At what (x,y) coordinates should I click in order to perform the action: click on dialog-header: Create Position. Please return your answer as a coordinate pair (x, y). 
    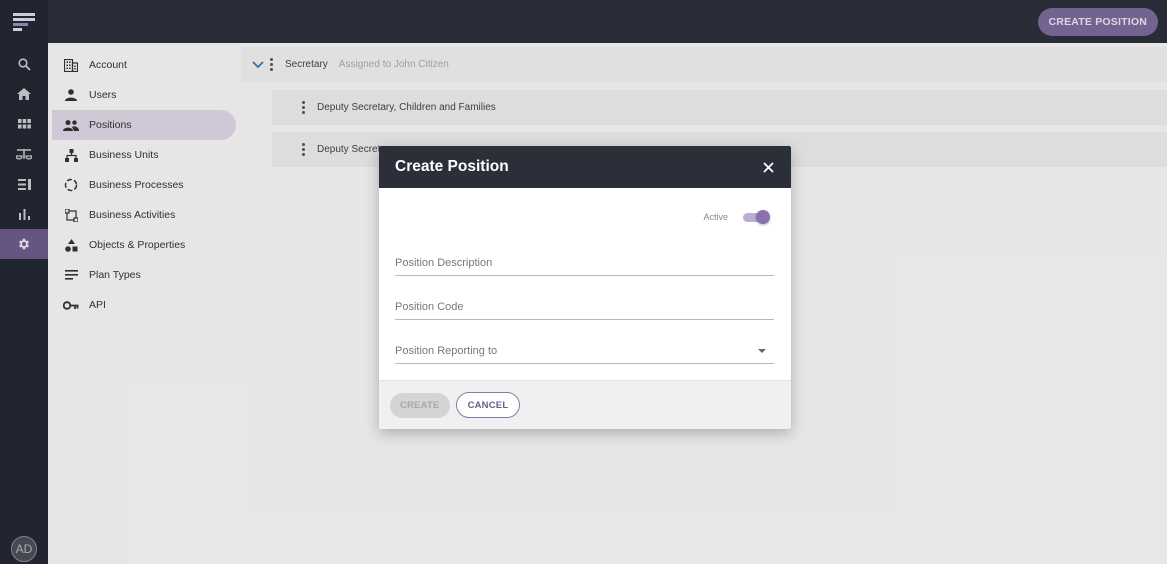
    Looking at the image, I should click on (585, 167).